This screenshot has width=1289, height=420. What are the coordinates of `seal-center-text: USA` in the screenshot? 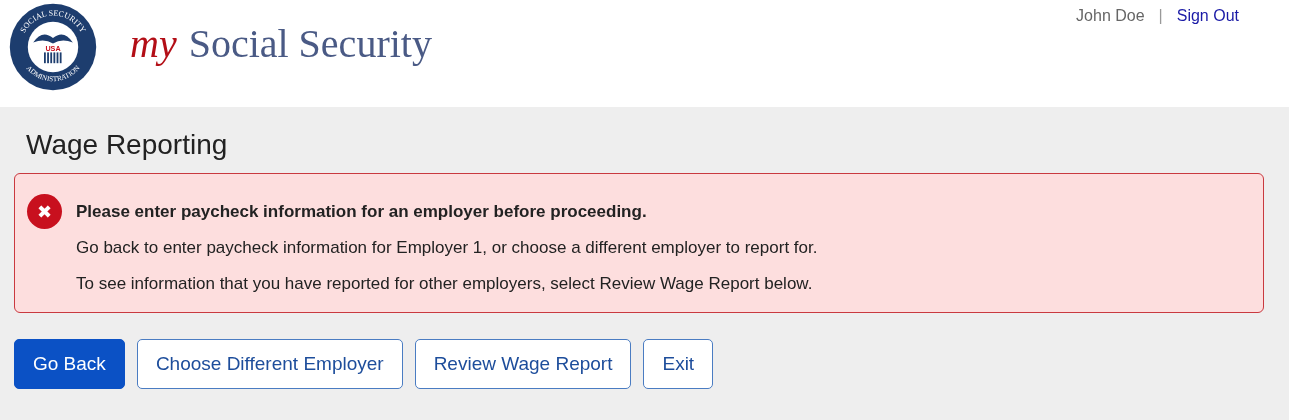 It's located at (53, 48).